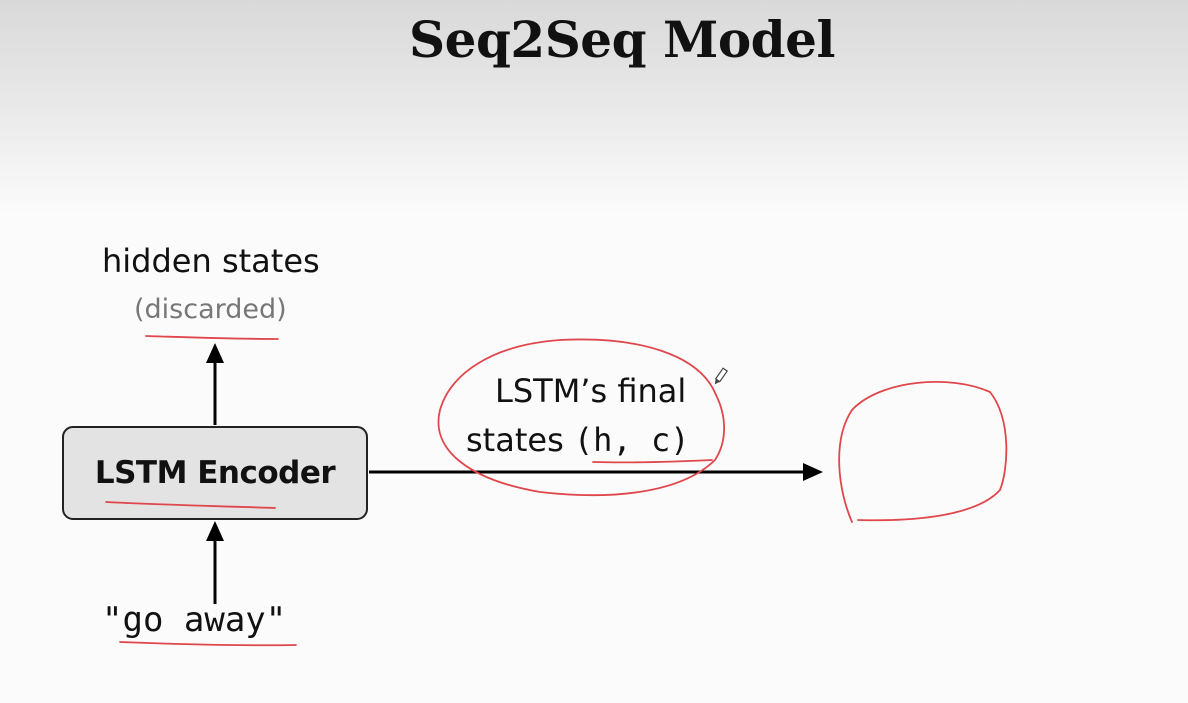 The height and width of the screenshot is (703, 1188). Describe the element at coordinates (652, 461) in the screenshot. I see `hc-underline` at that location.